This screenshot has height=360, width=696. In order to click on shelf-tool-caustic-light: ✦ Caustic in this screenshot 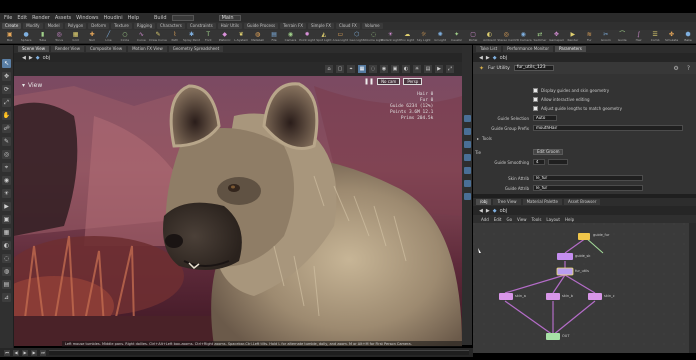, I will do `click(456, 36)`.